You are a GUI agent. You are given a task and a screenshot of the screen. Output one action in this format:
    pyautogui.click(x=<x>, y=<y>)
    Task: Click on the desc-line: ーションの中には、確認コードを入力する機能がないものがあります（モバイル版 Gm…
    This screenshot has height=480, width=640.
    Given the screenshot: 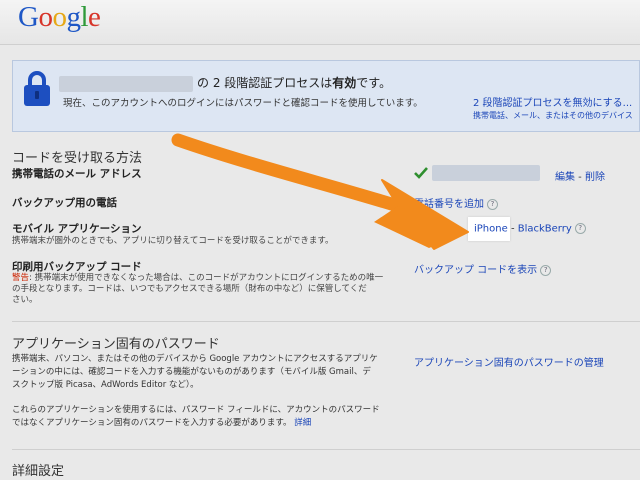 What is the action you would take?
    pyautogui.click(x=191, y=372)
    